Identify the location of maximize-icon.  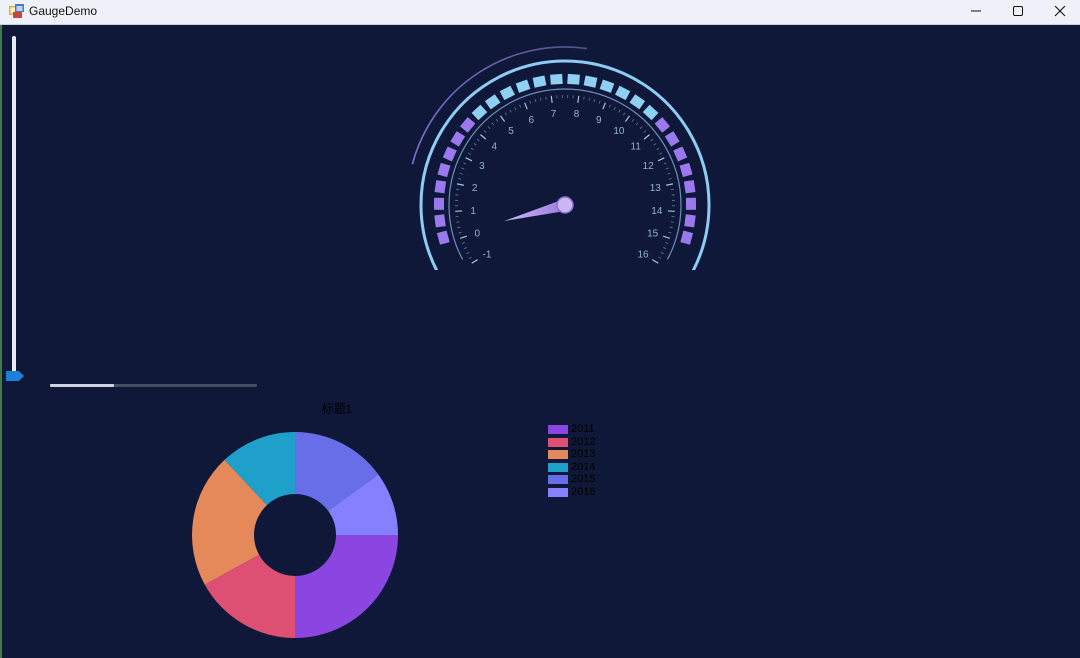
(1018, 11).